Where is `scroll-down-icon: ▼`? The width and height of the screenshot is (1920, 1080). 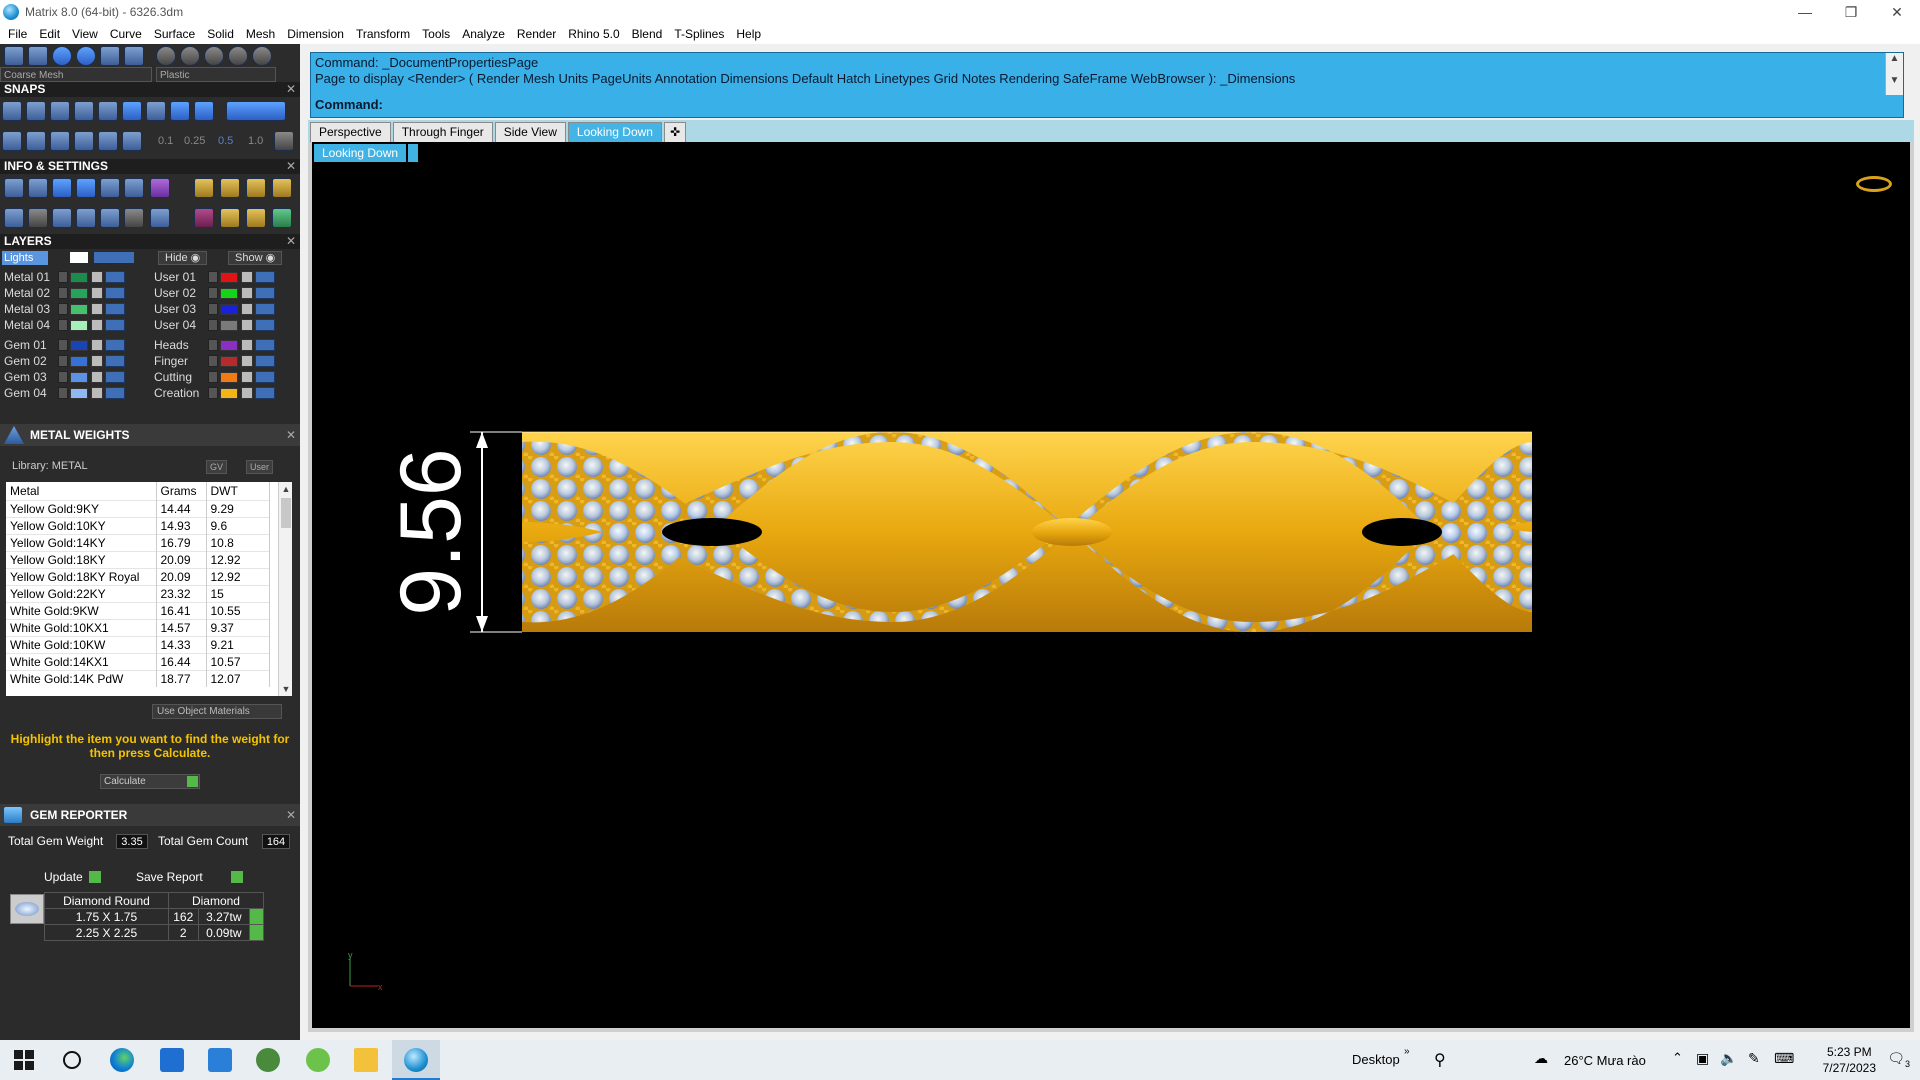 scroll-down-icon: ▼ is located at coordinates (286, 689).